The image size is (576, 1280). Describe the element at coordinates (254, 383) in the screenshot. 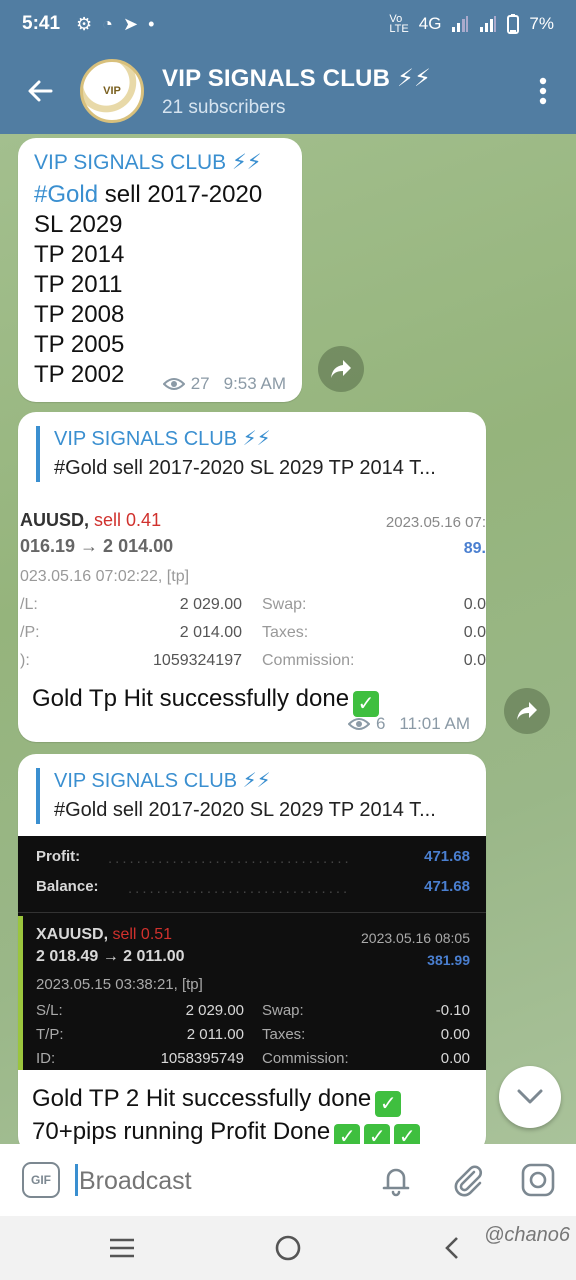

I see `message-time: 9:53 AM` at that location.